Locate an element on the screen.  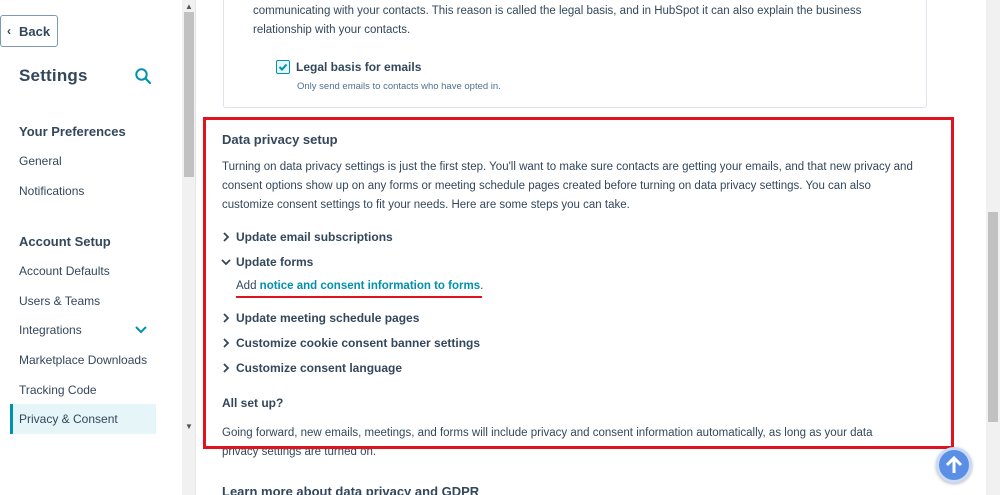
step-update-forms: Update forms is located at coordinates (266, 262).